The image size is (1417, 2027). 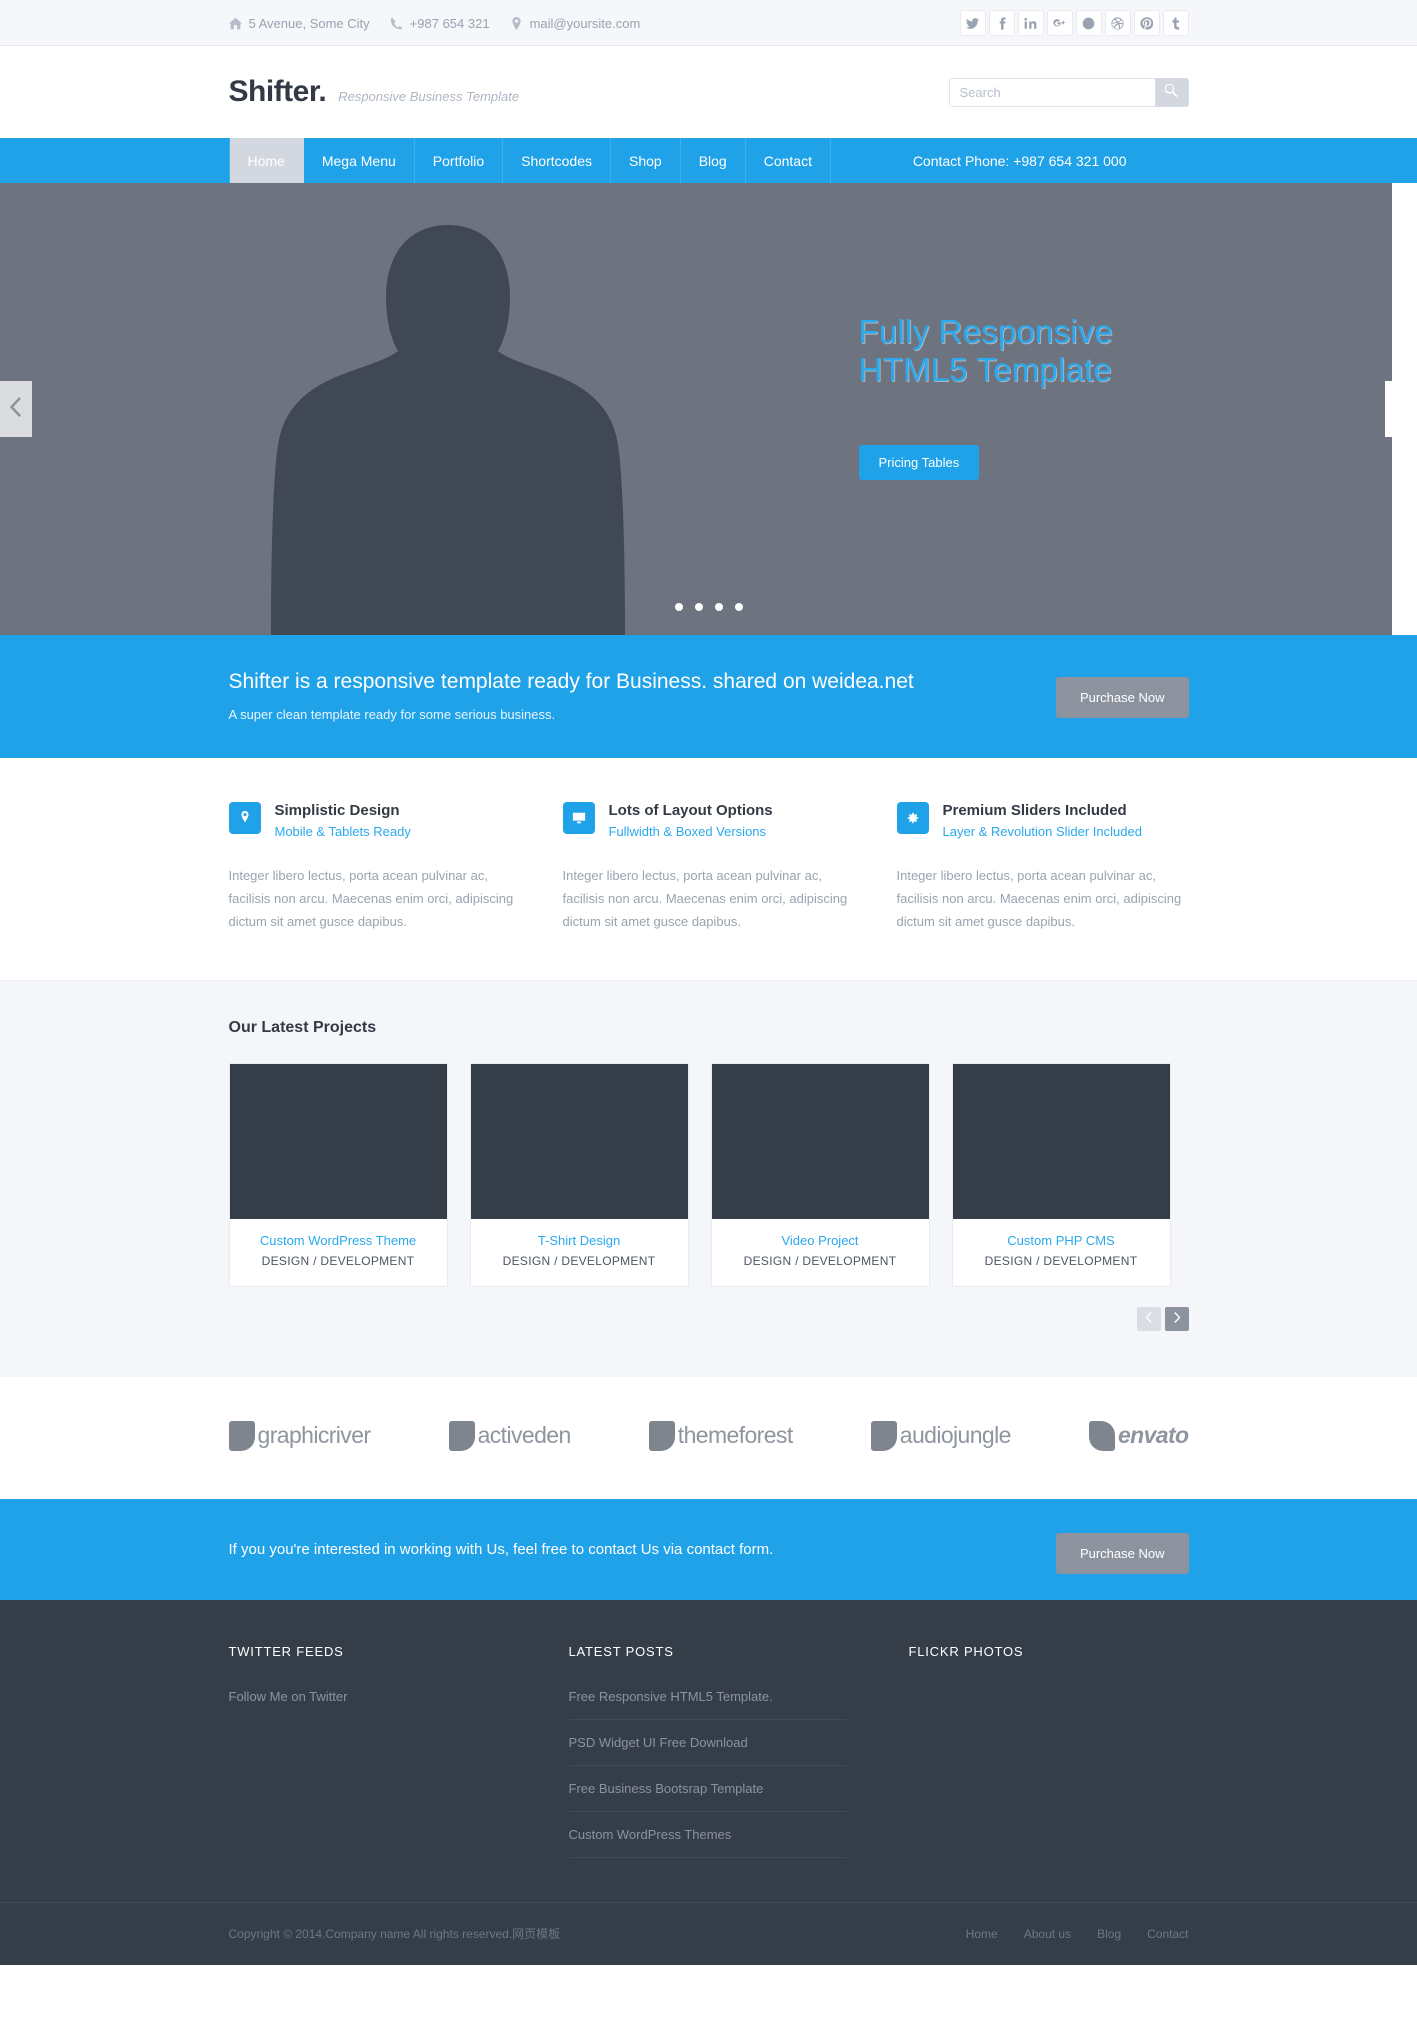 I want to click on tumblr-icon, so click(x=1175, y=23).